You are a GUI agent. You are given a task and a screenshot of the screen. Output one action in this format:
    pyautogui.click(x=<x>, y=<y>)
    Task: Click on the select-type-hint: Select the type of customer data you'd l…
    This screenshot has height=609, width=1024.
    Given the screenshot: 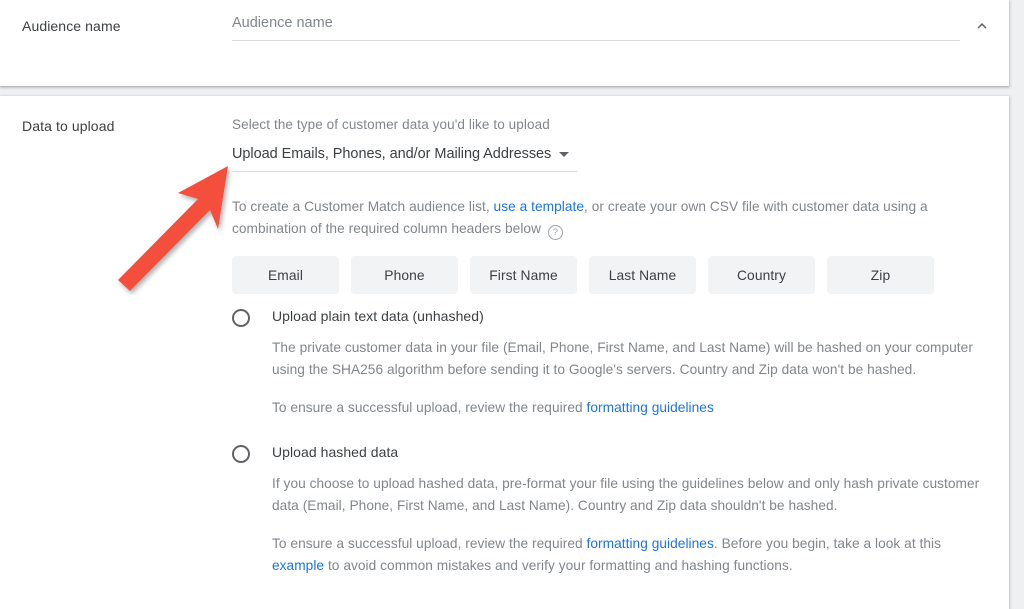 What is the action you would take?
    pyautogui.click(x=391, y=124)
    